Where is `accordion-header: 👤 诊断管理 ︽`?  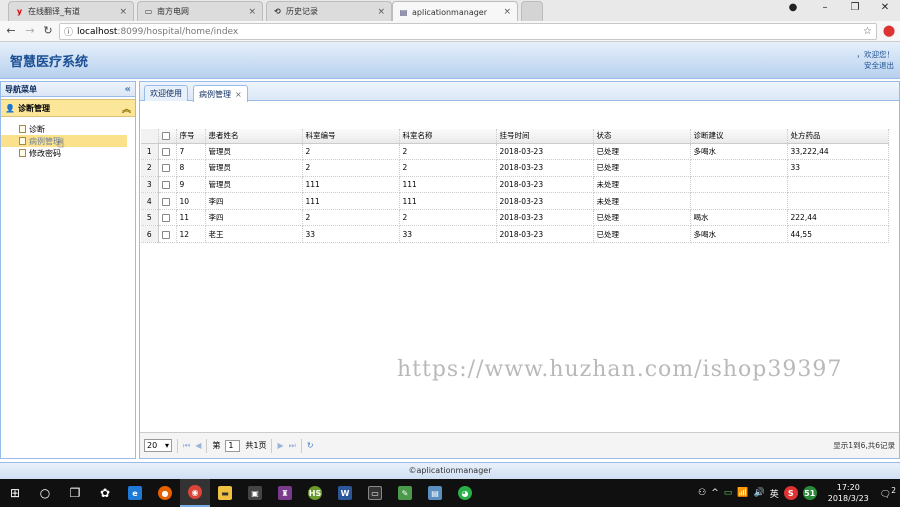
accordion-header: 👤 诊断管理 ︽ is located at coordinates (68, 108).